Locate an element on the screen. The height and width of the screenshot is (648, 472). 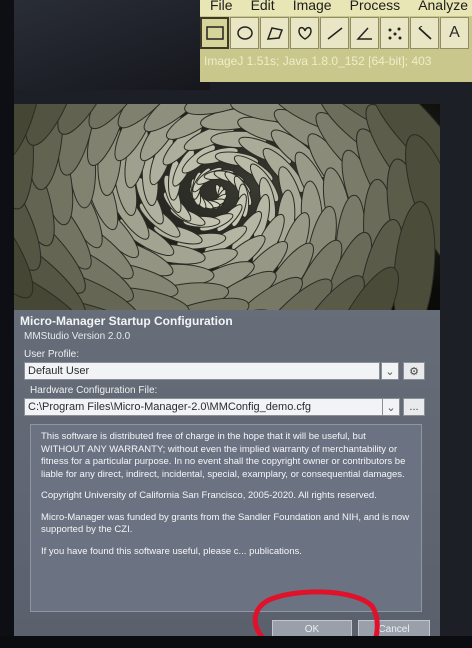
polygon-select-icon is located at coordinates (274, 33).